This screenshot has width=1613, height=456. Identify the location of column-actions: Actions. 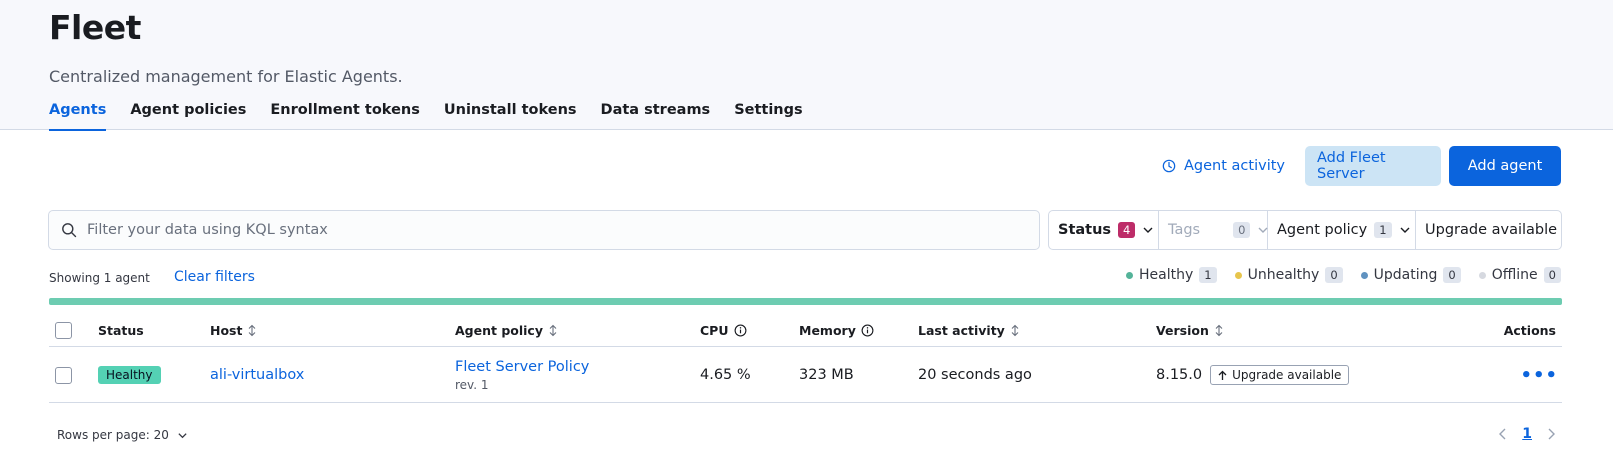
(1529, 330).